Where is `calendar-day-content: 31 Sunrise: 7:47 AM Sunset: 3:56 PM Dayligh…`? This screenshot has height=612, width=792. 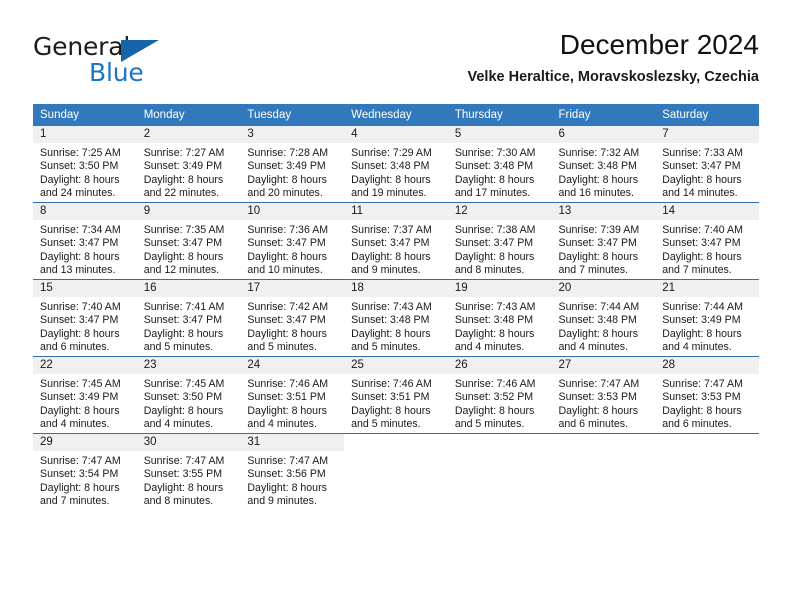
calendar-day-content: 31 Sunrise: 7:47 AM Sunset: 3:56 PM Dayligh… is located at coordinates (292, 472).